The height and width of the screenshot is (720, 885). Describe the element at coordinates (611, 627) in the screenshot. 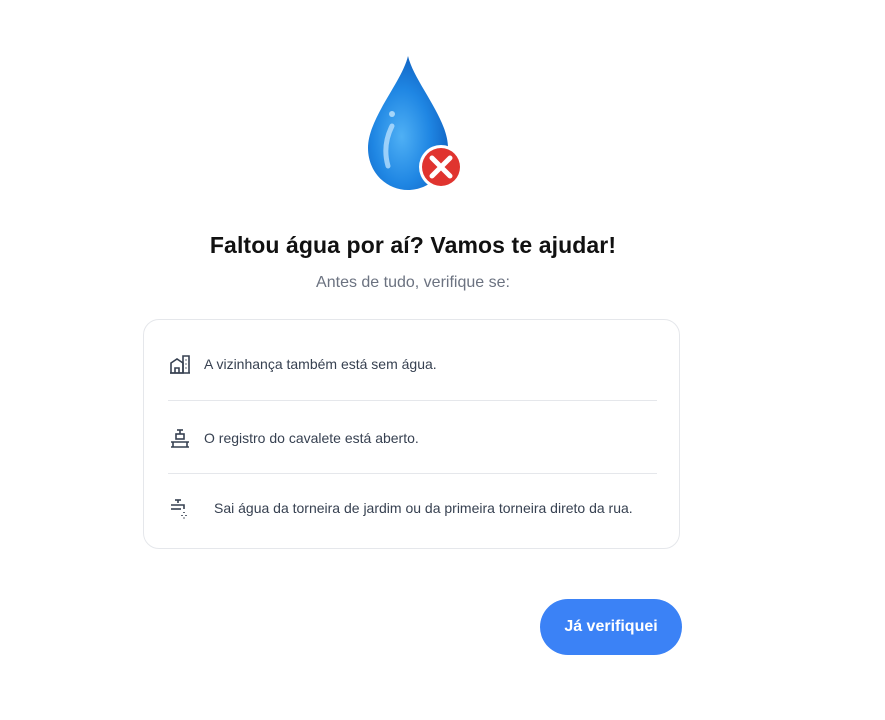

I see `already-checked-button: Já verifiquei` at that location.